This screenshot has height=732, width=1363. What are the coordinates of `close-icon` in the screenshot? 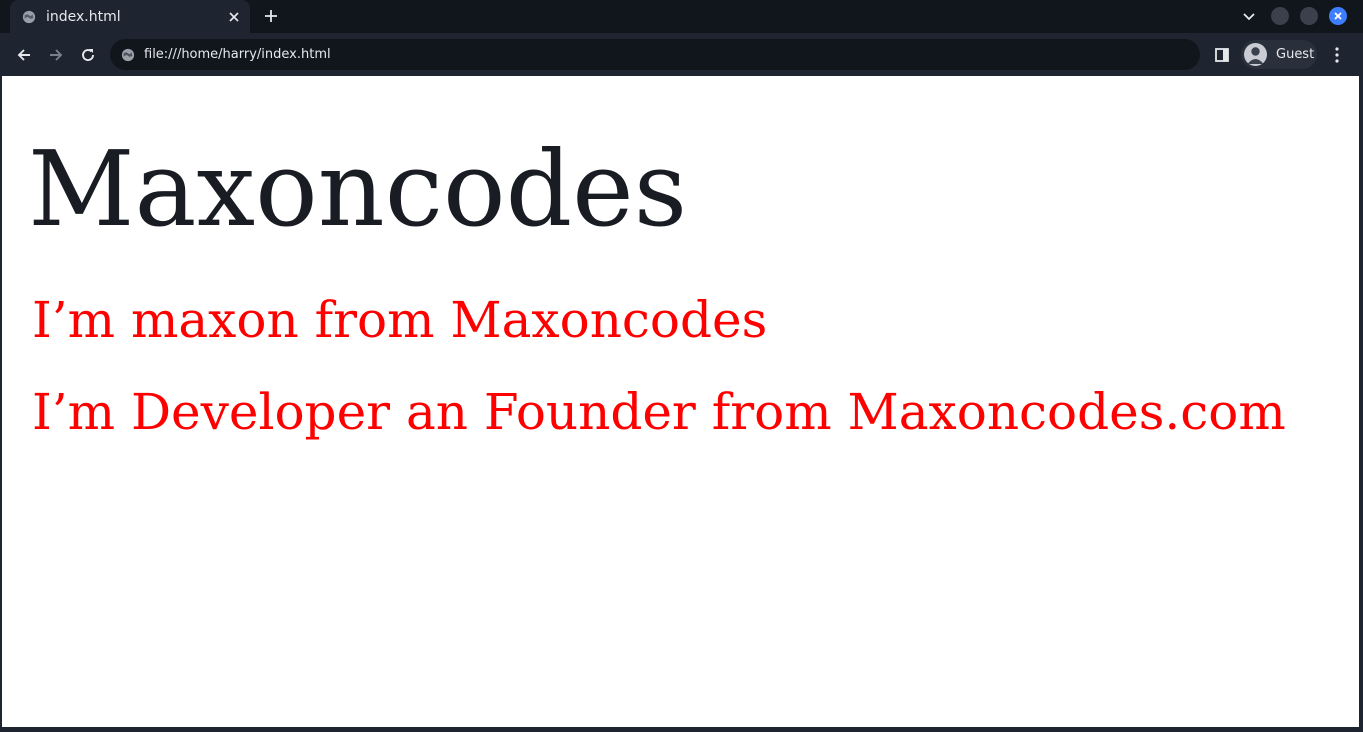 It's located at (1338, 16).